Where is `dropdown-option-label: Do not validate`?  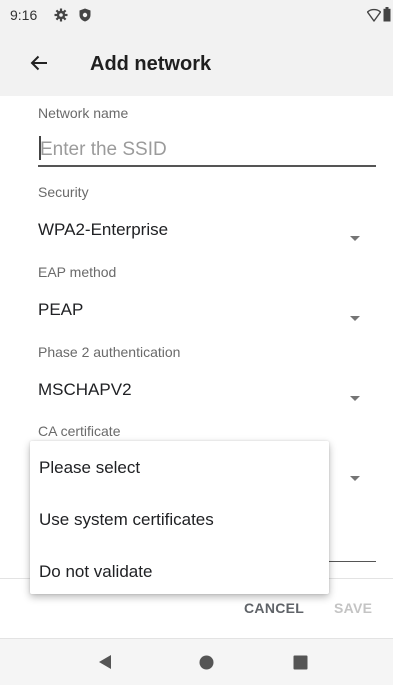 dropdown-option-label: Do not validate is located at coordinates (96, 571).